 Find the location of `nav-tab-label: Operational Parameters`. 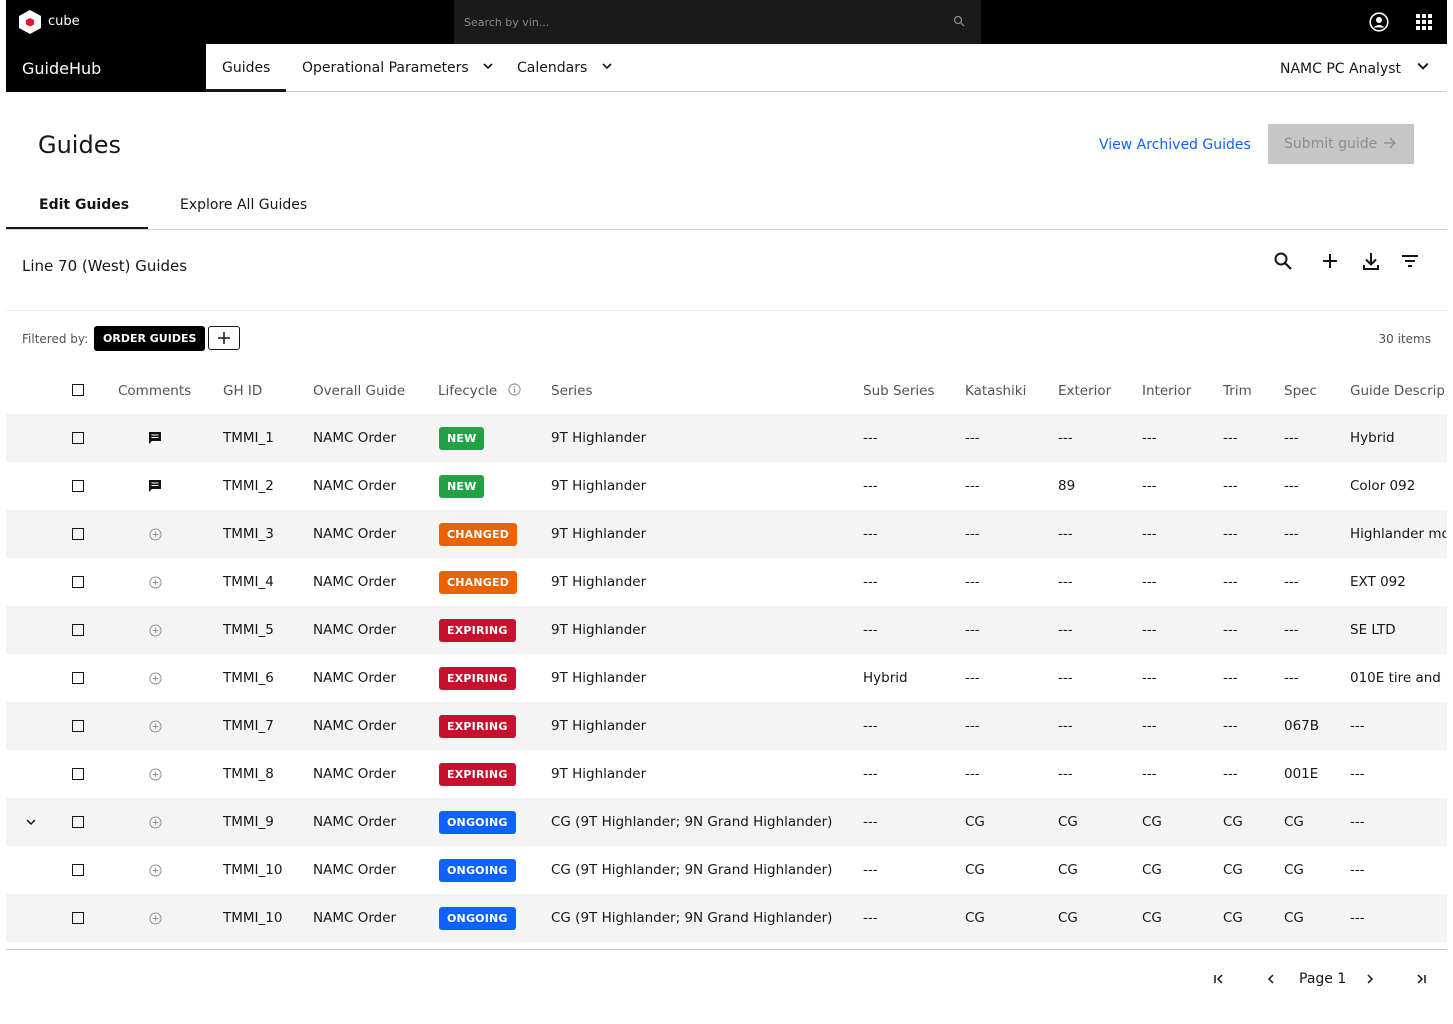

nav-tab-label: Operational Parameters is located at coordinates (385, 68).